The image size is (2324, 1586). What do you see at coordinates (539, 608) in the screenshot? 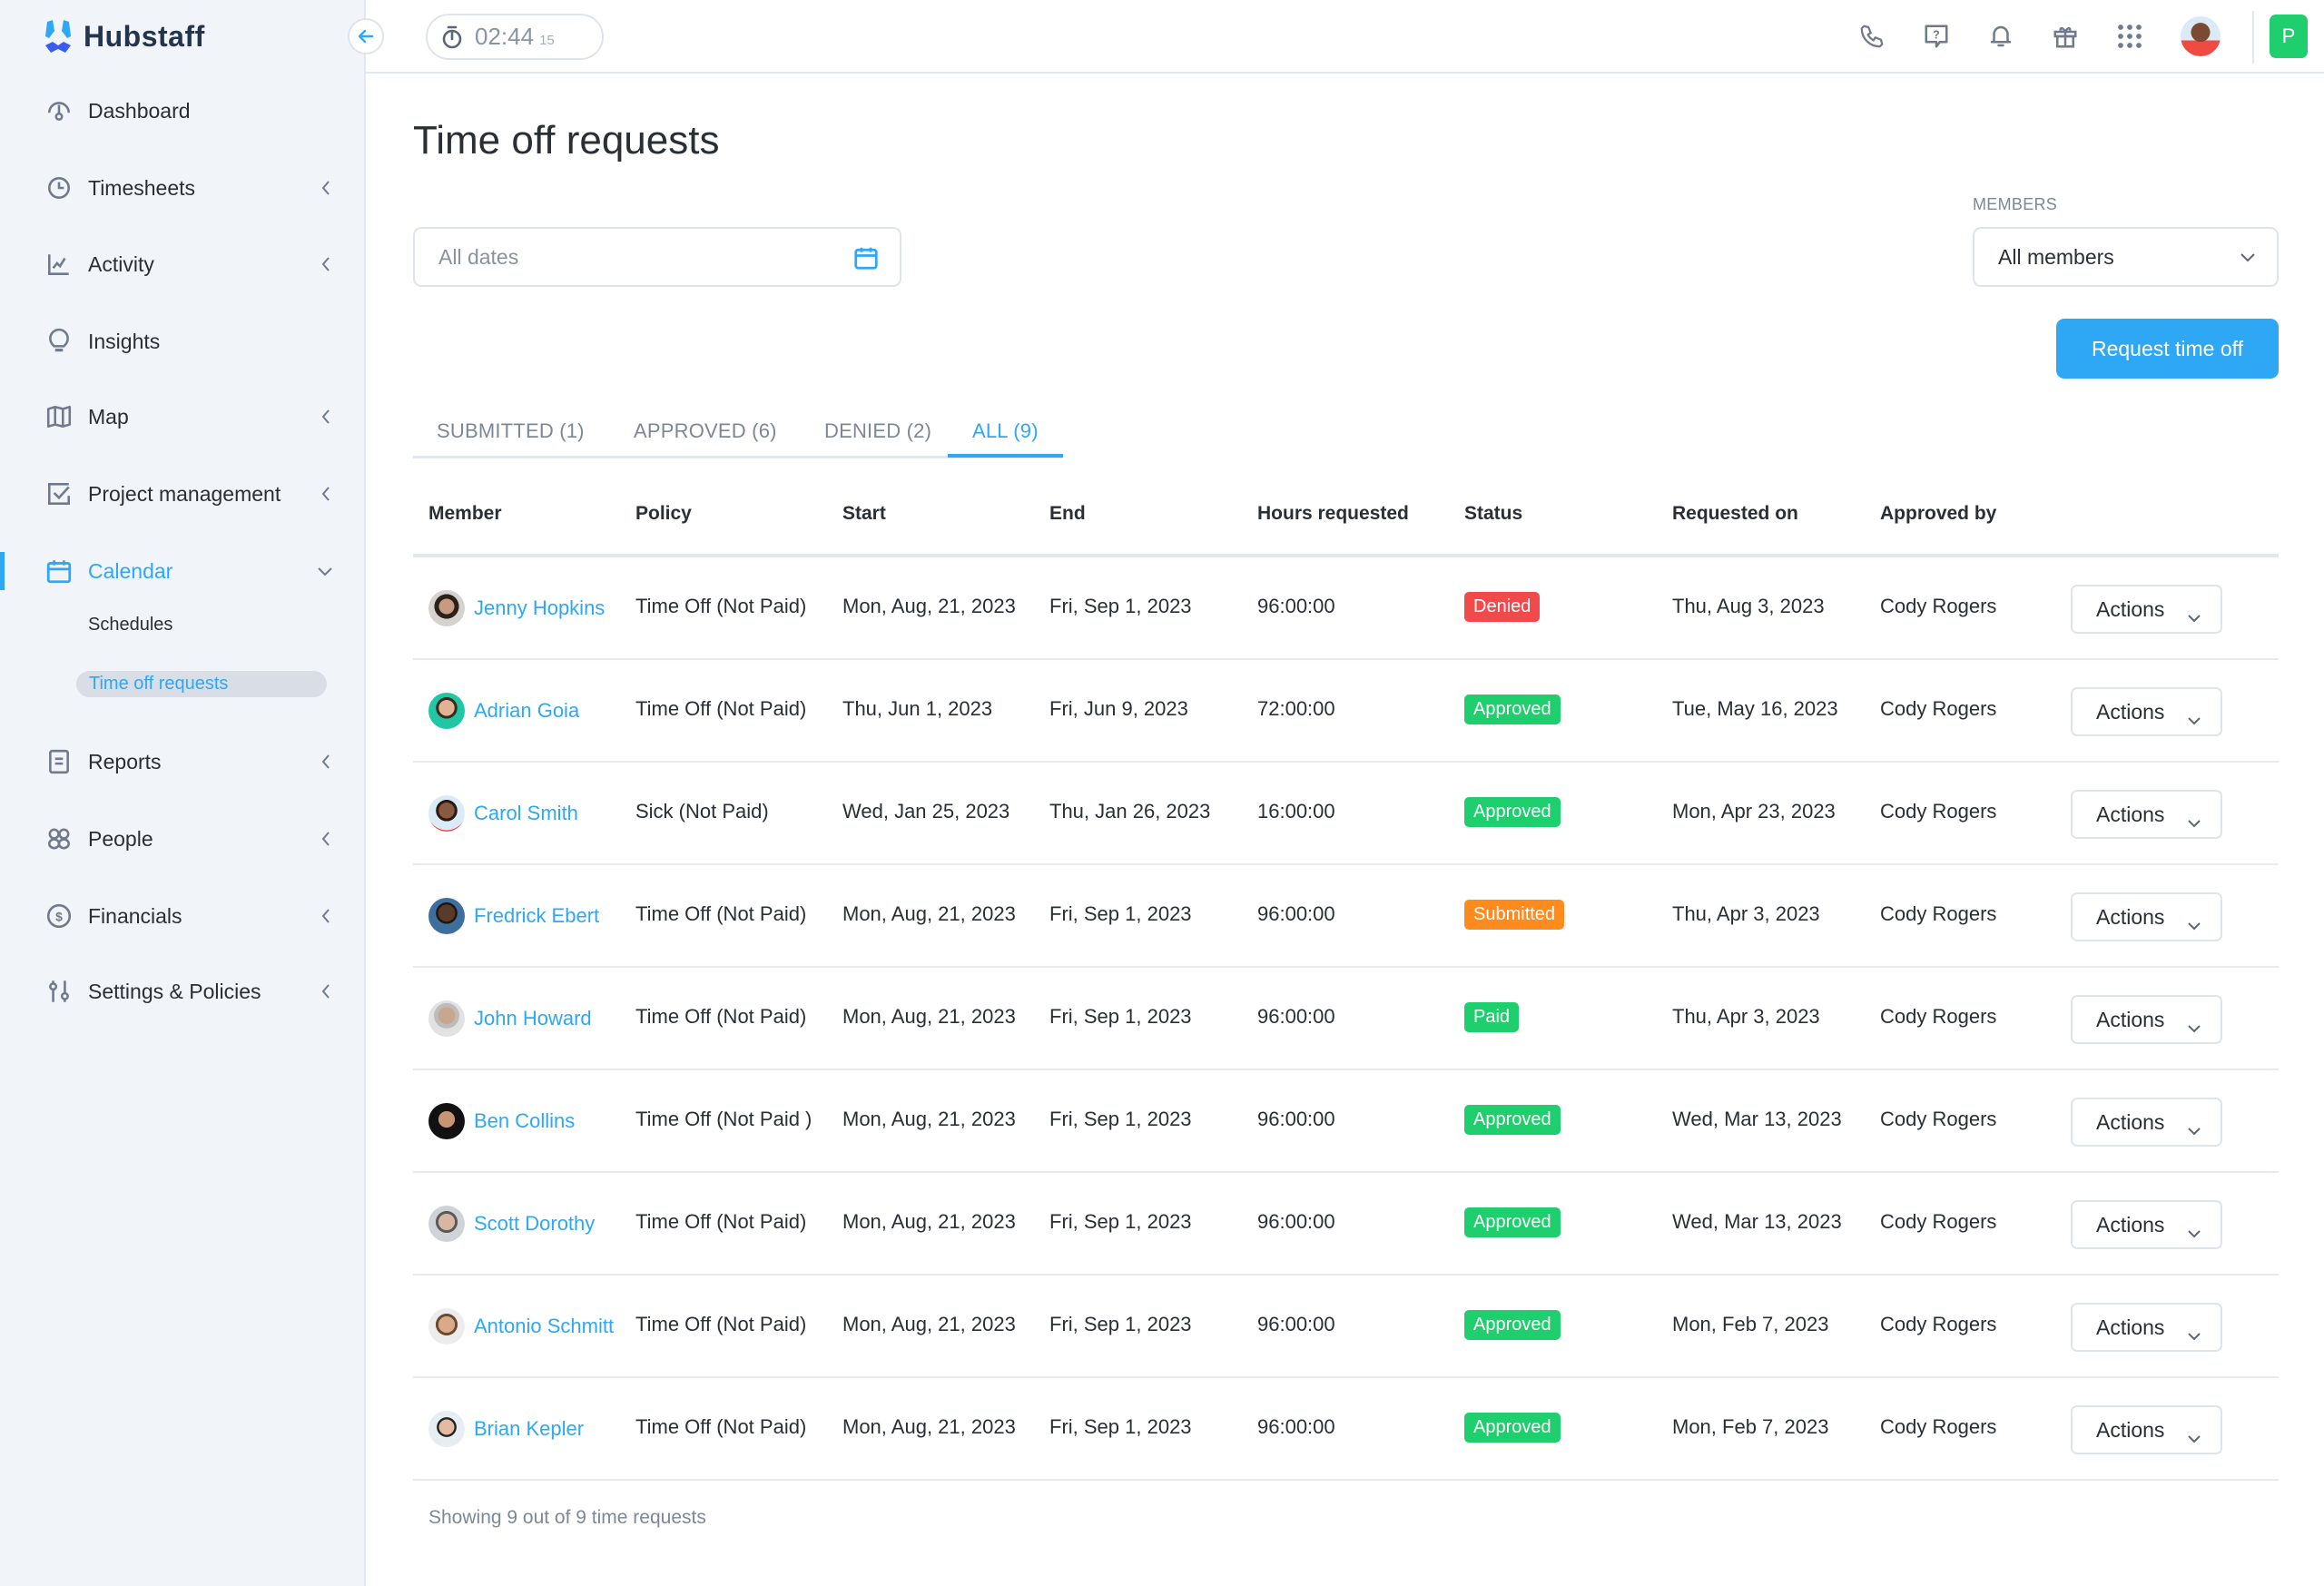
I see `member-name-link: Jenny Hopkins` at bounding box center [539, 608].